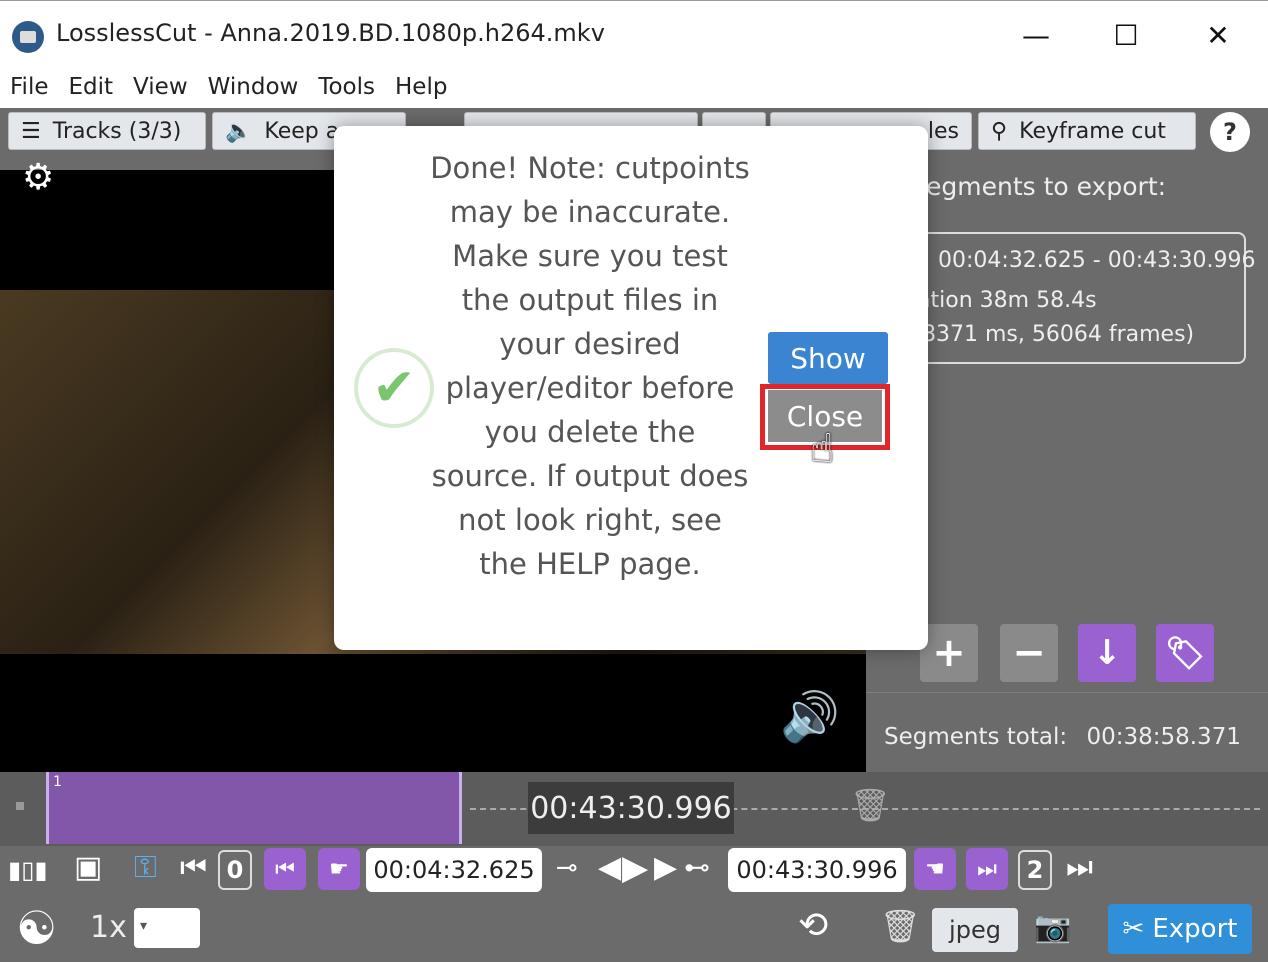 This screenshot has width=1268, height=962. I want to click on camera-icon: 📷, so click(1052, 928).